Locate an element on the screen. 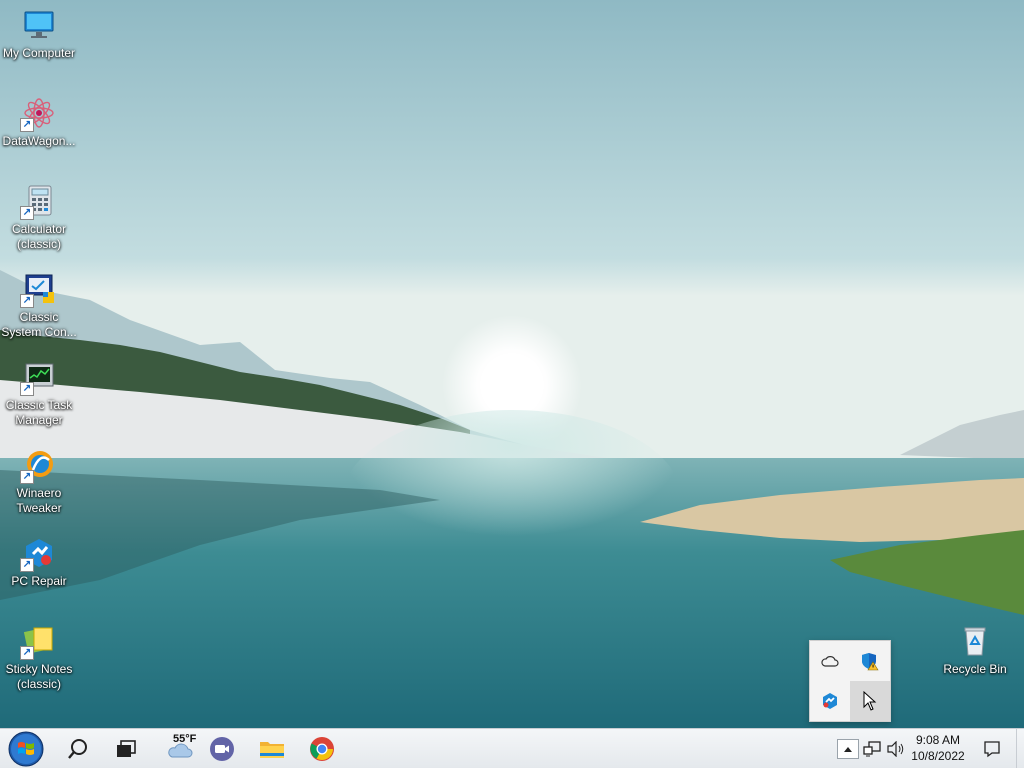 The image size is (1024, 768). chrome-icon is located at coordinates (322, 749).